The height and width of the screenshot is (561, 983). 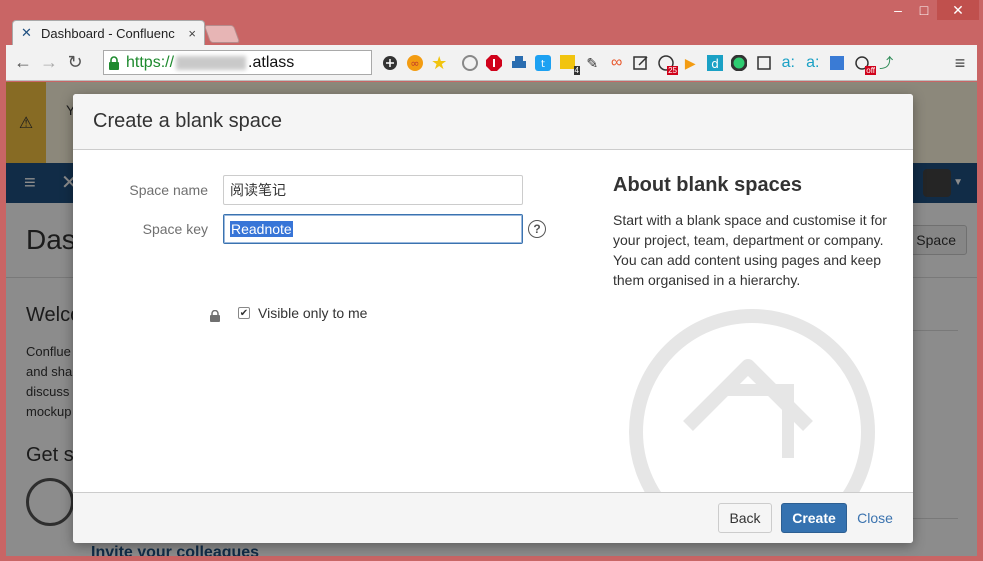 I want to click on space-key-value: Readnote, so click(x=261, y=229).